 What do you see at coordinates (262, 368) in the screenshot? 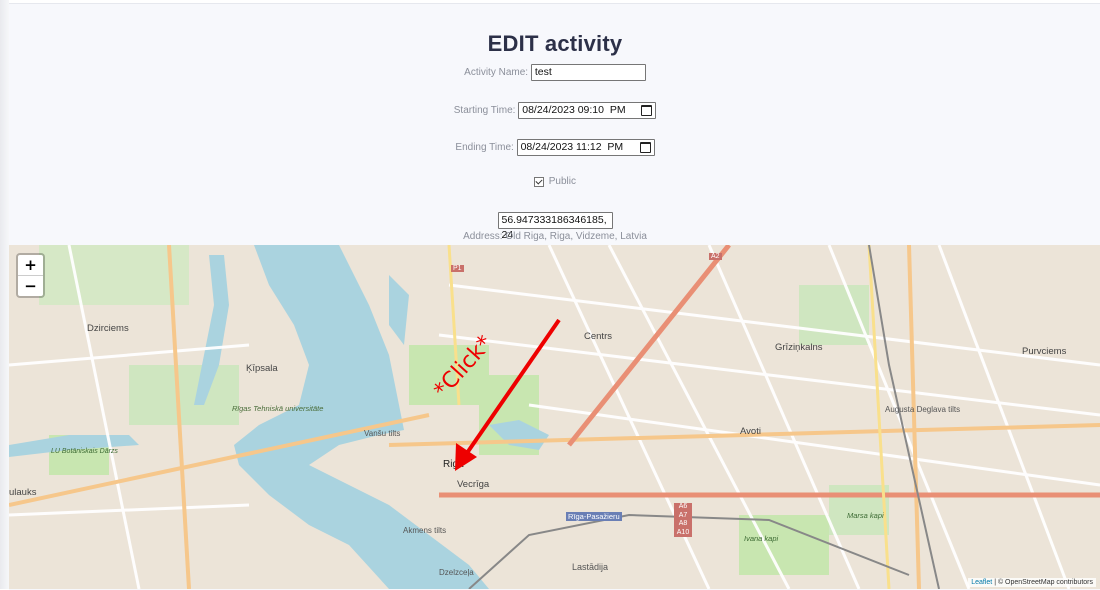
I see `map-label-kipsala: Ķīpsala` at bounding box center [262, 368].